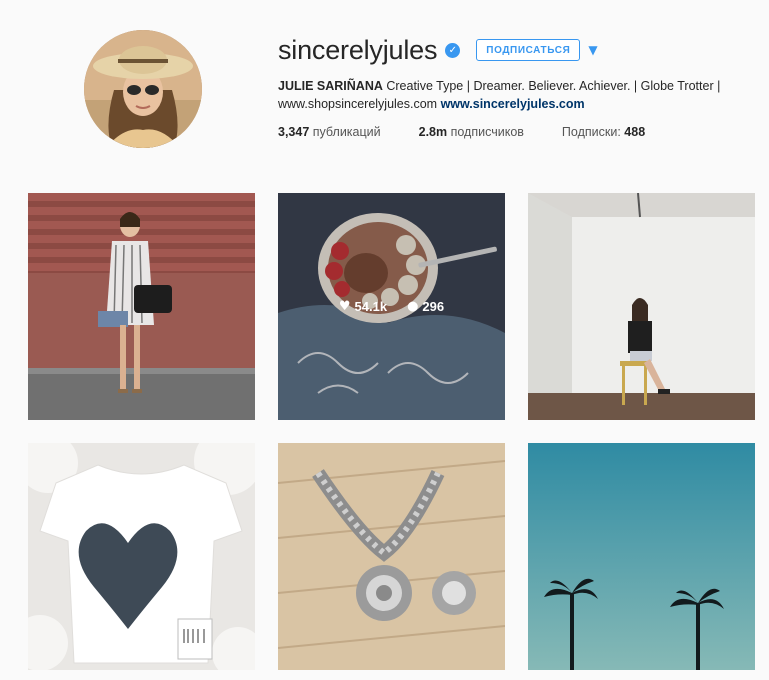 This screenshot has height=680, width=769. Describe the element at coordinates (357, 50) in the screenshot. I see `profile-username: sincerelyjules` at that location.